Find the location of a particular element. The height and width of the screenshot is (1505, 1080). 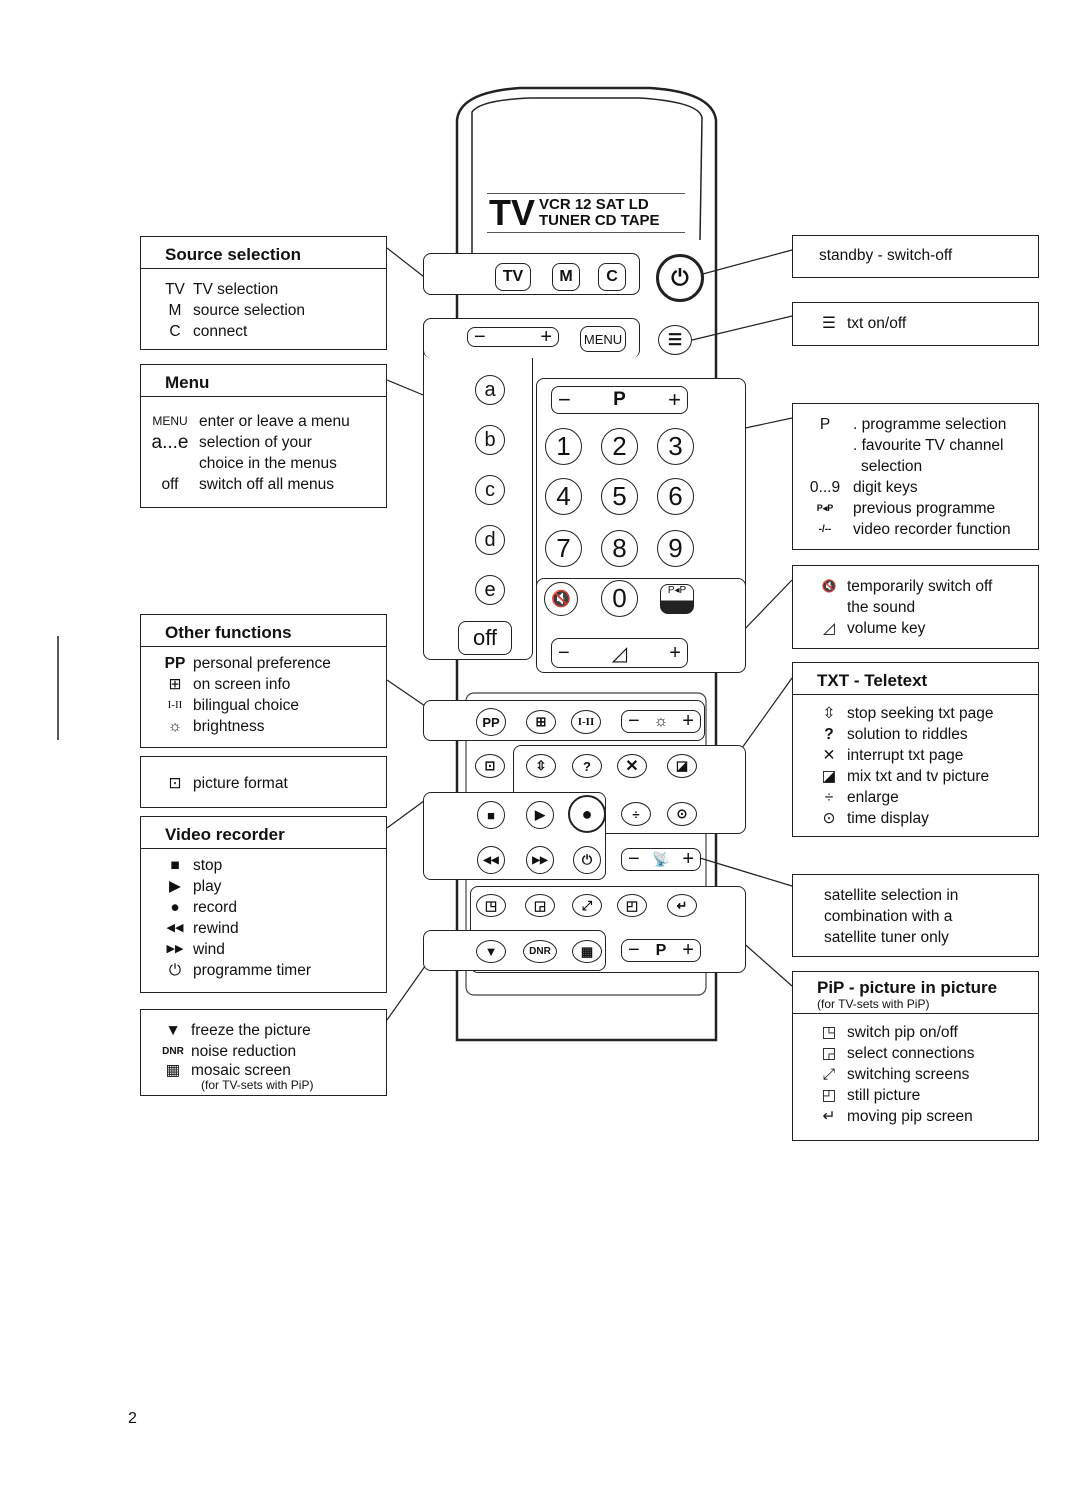

time-display-button: ⊙ is located at coordinates (682, 814).